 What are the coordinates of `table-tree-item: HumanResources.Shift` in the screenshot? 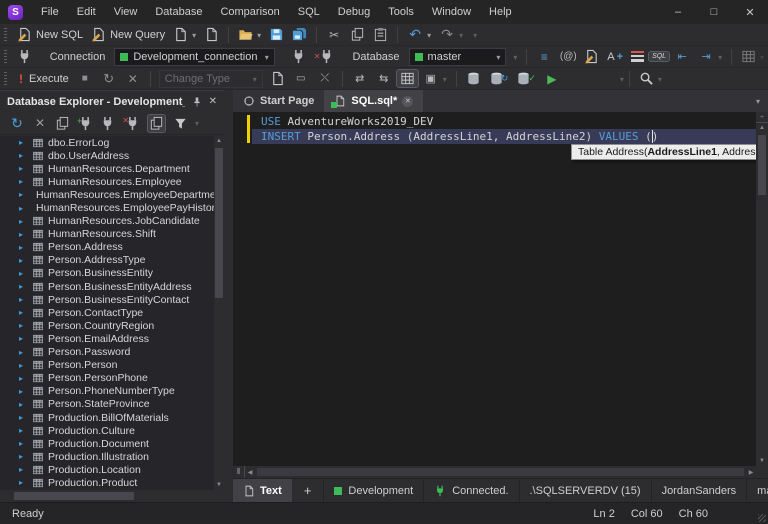 It's located at (107, 234).